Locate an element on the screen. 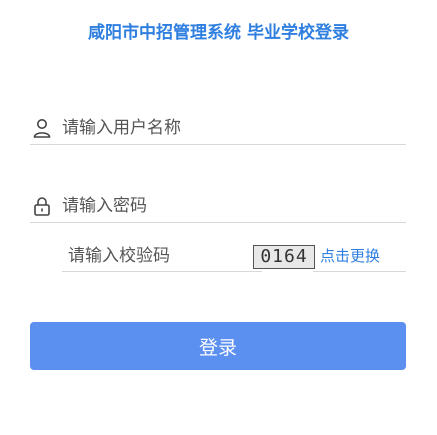 Image resolution: width=437 pixels, height=435 pixels. captcha-input is located at coordinates (160, 255).